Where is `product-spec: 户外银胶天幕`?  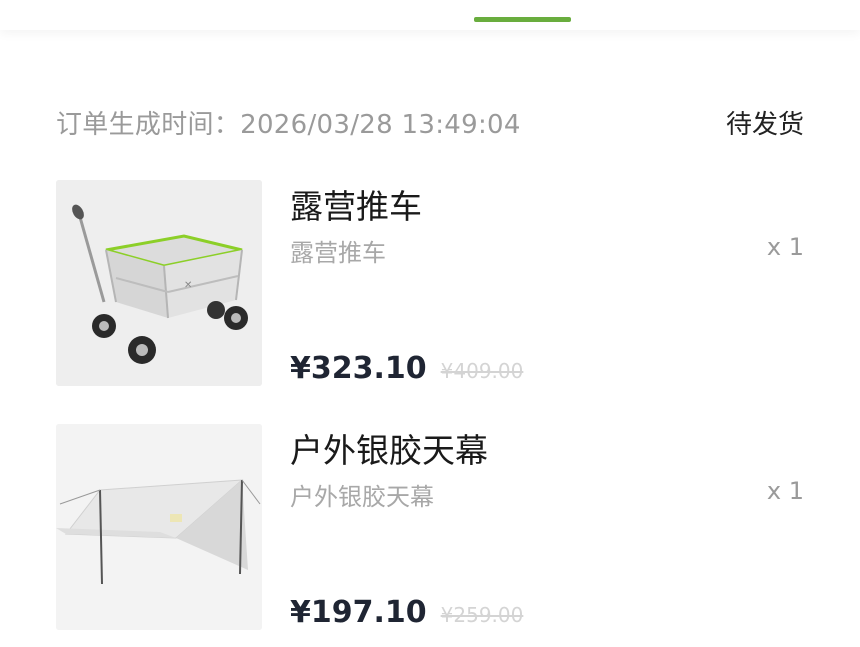 product-spec: 户外银胶天幕 is located at coordinates (362, 497).